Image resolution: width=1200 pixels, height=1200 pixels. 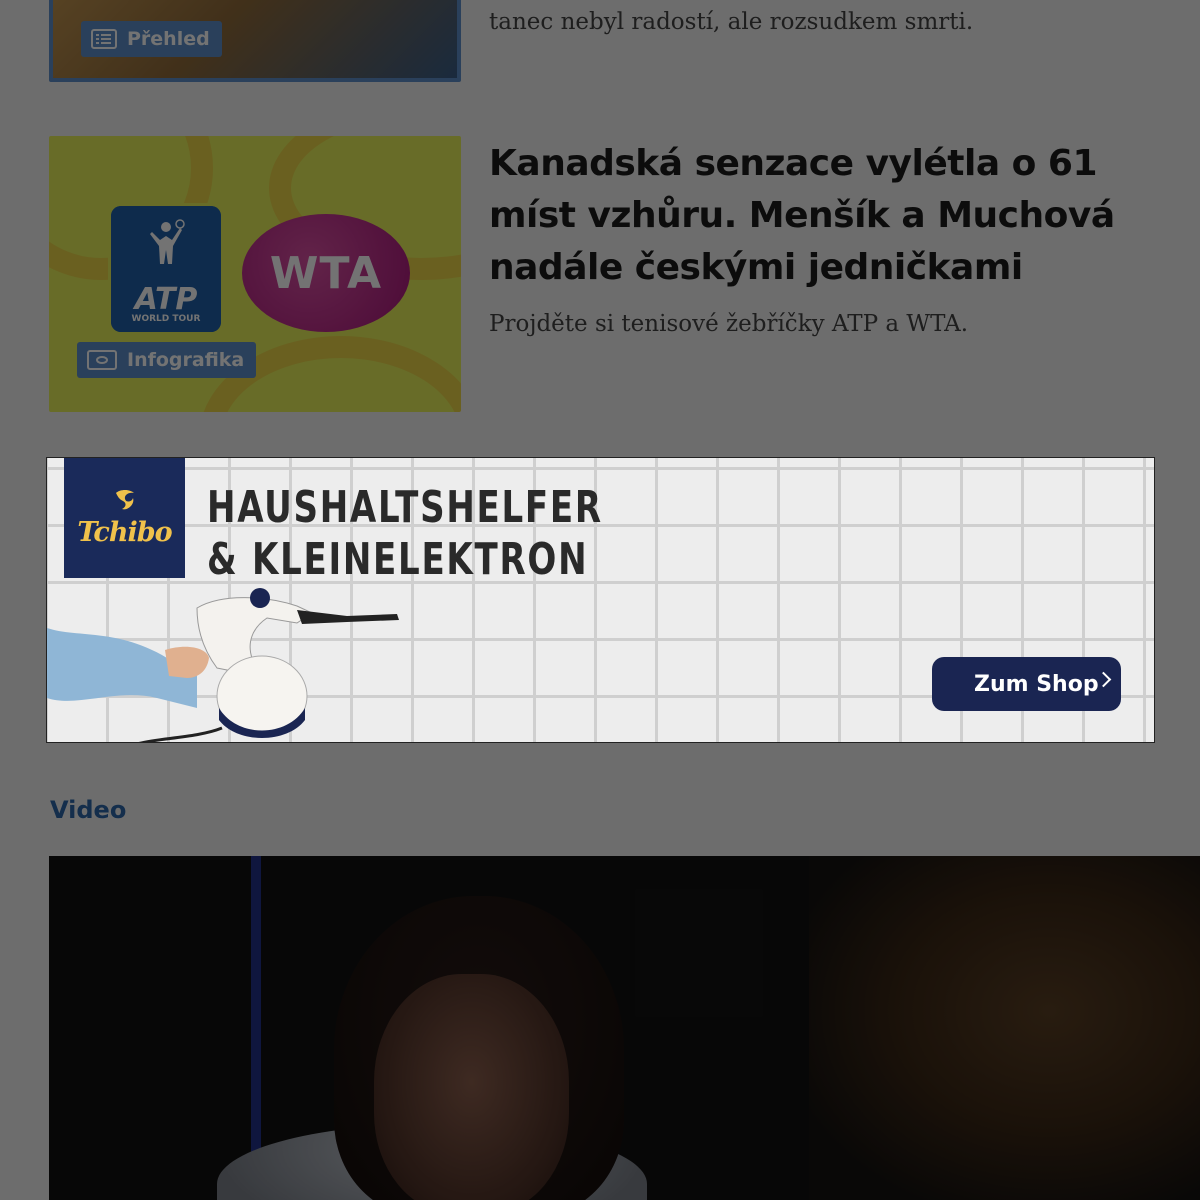 I want to click on ad-headline-line1: HAUSHALTSHELFER, so click(x=405, y=507).